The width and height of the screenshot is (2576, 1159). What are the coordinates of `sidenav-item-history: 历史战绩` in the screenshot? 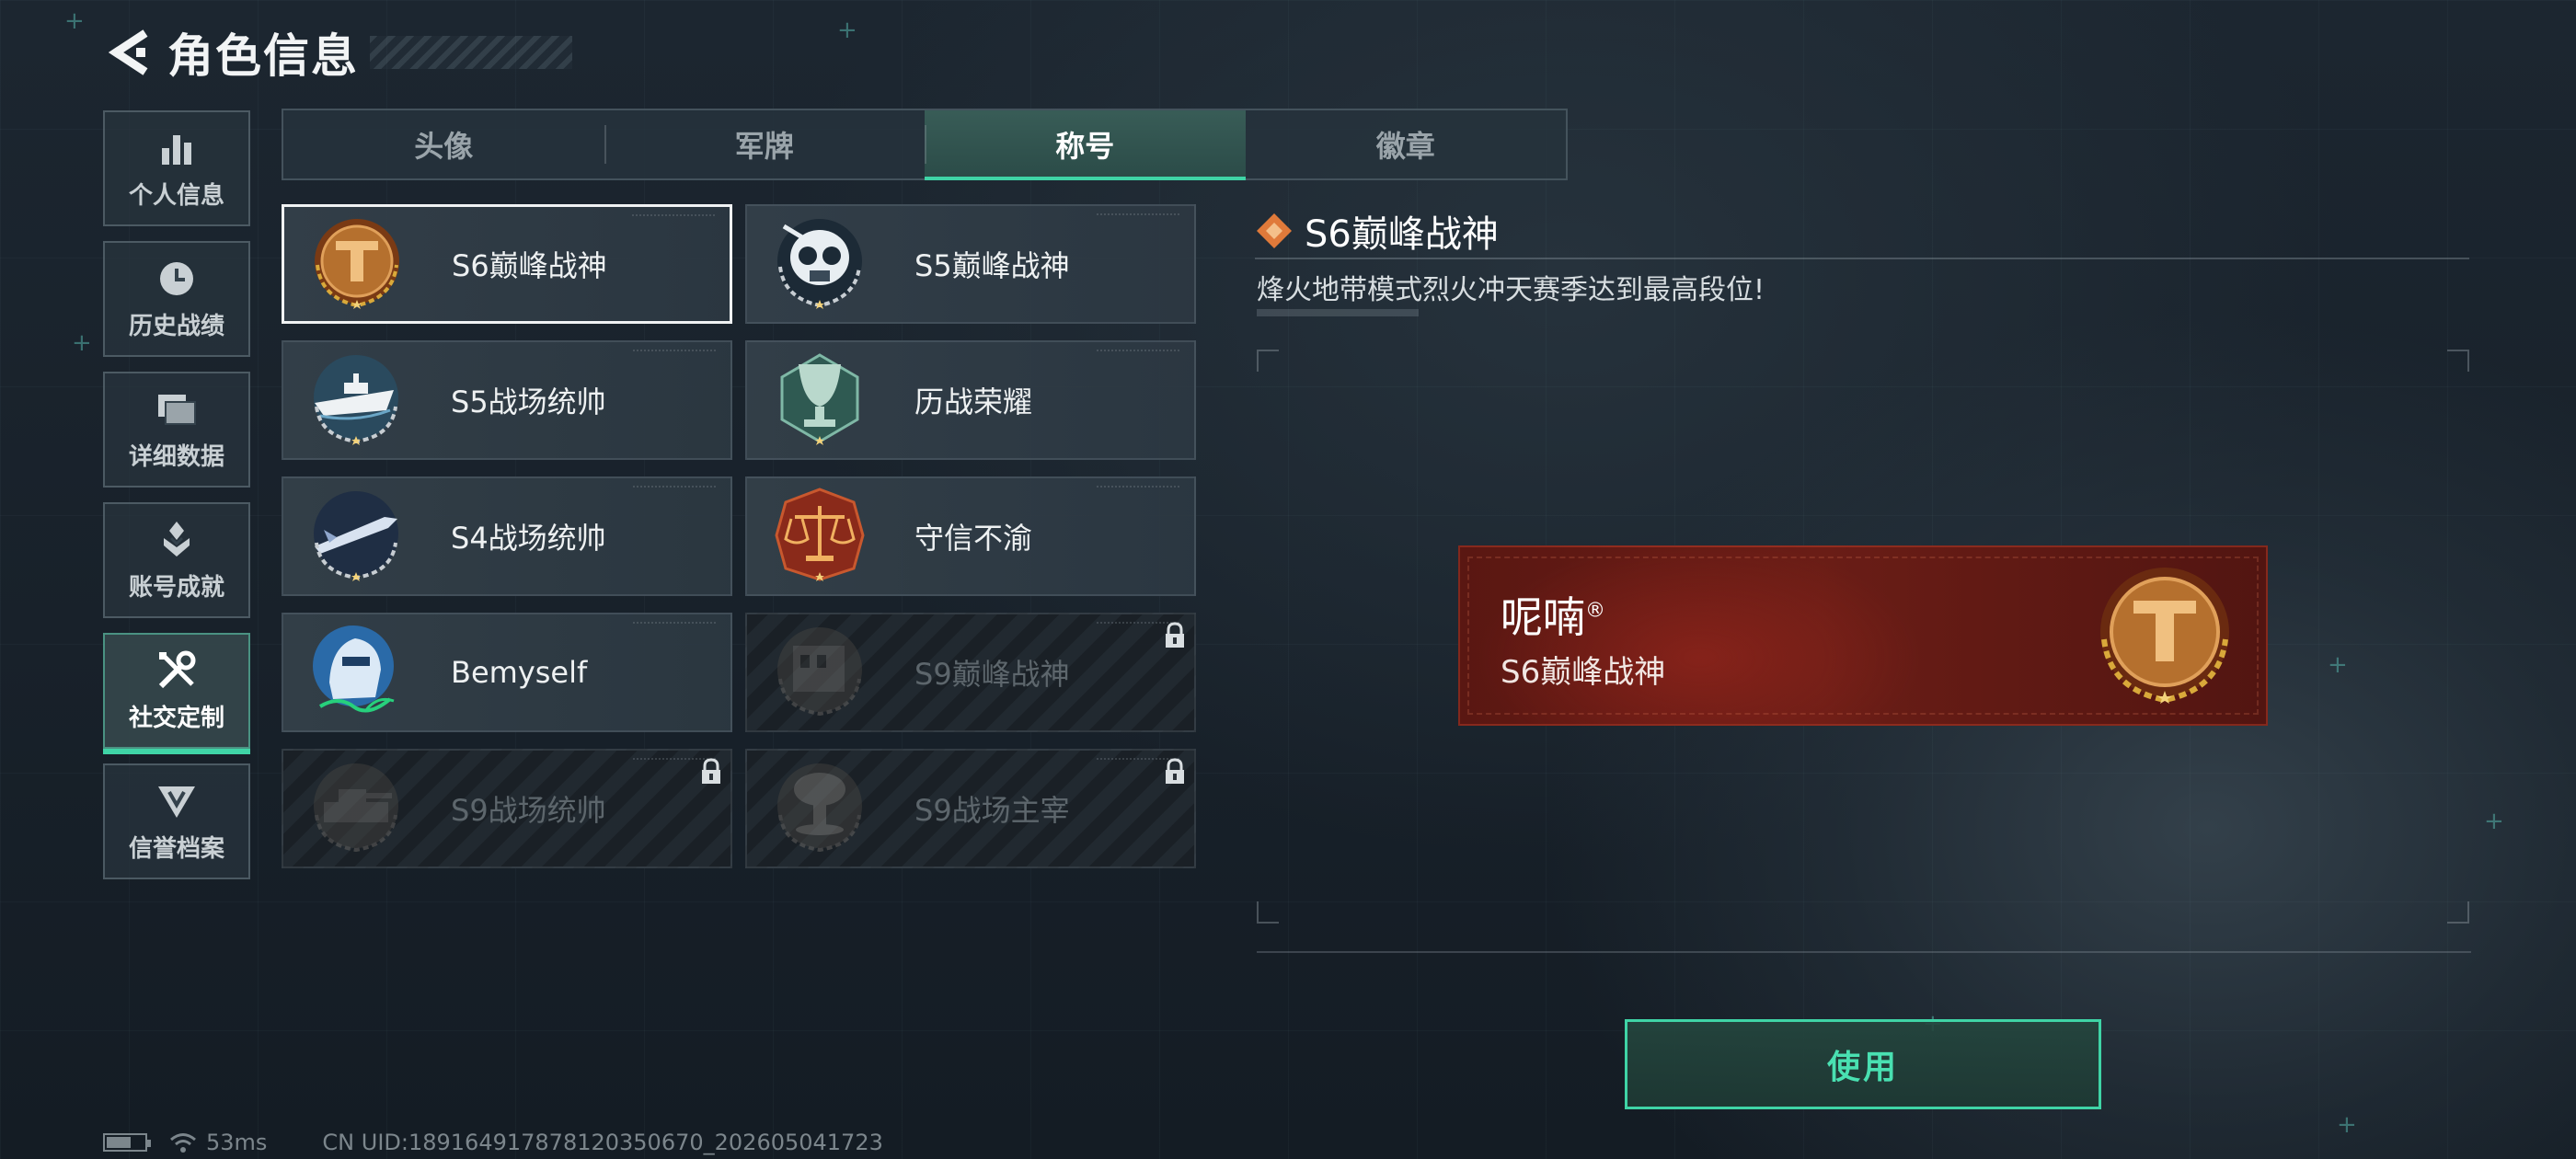 It's located at (176, 299).